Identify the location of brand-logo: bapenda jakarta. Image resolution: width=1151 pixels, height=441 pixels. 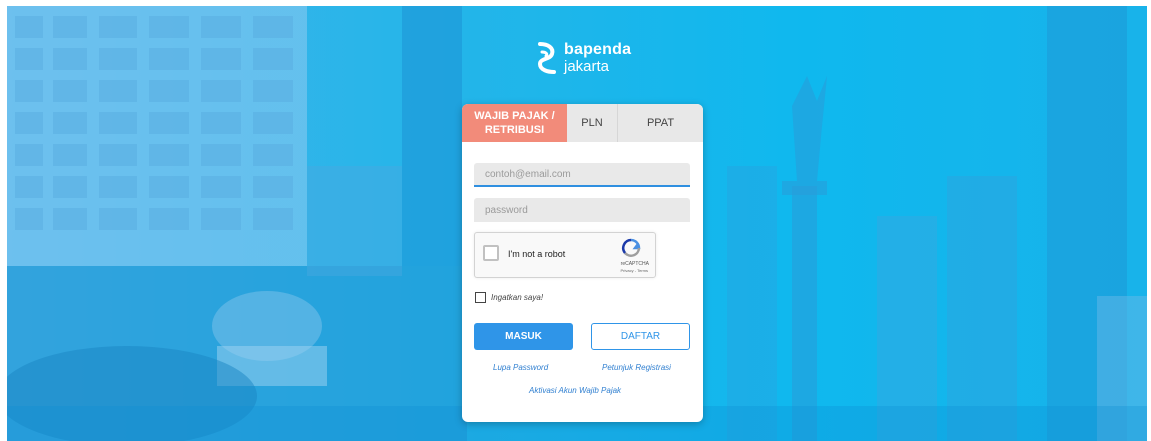
(591, 58).